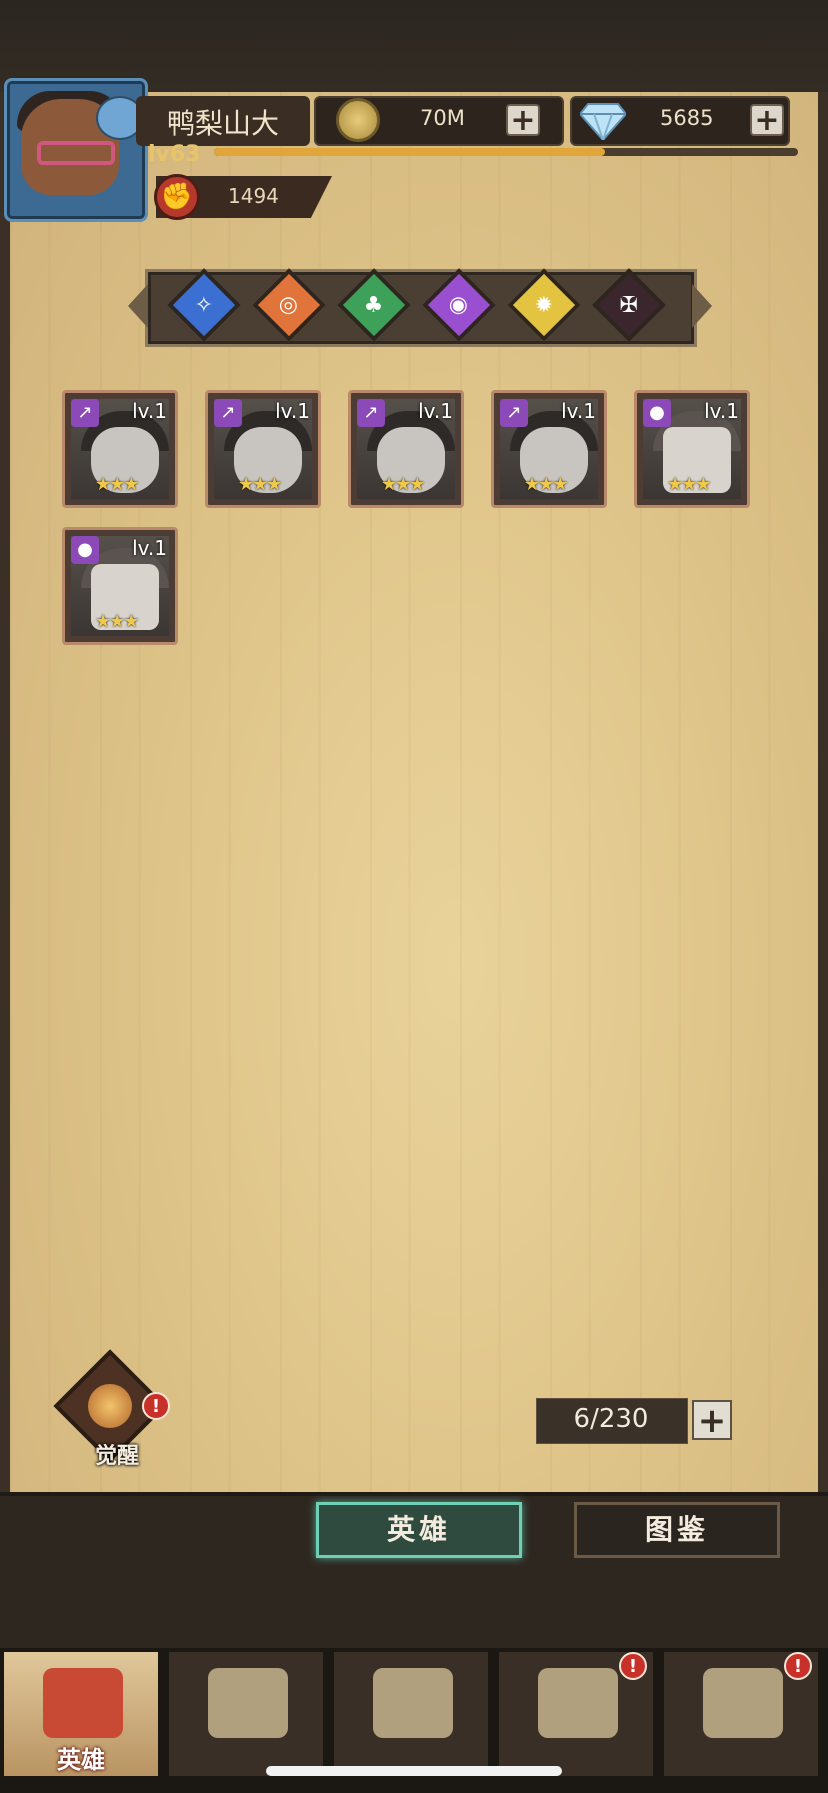 This screenshot has width=828, height=1793. I want to click on avatar-glasses, so click(76, 153).